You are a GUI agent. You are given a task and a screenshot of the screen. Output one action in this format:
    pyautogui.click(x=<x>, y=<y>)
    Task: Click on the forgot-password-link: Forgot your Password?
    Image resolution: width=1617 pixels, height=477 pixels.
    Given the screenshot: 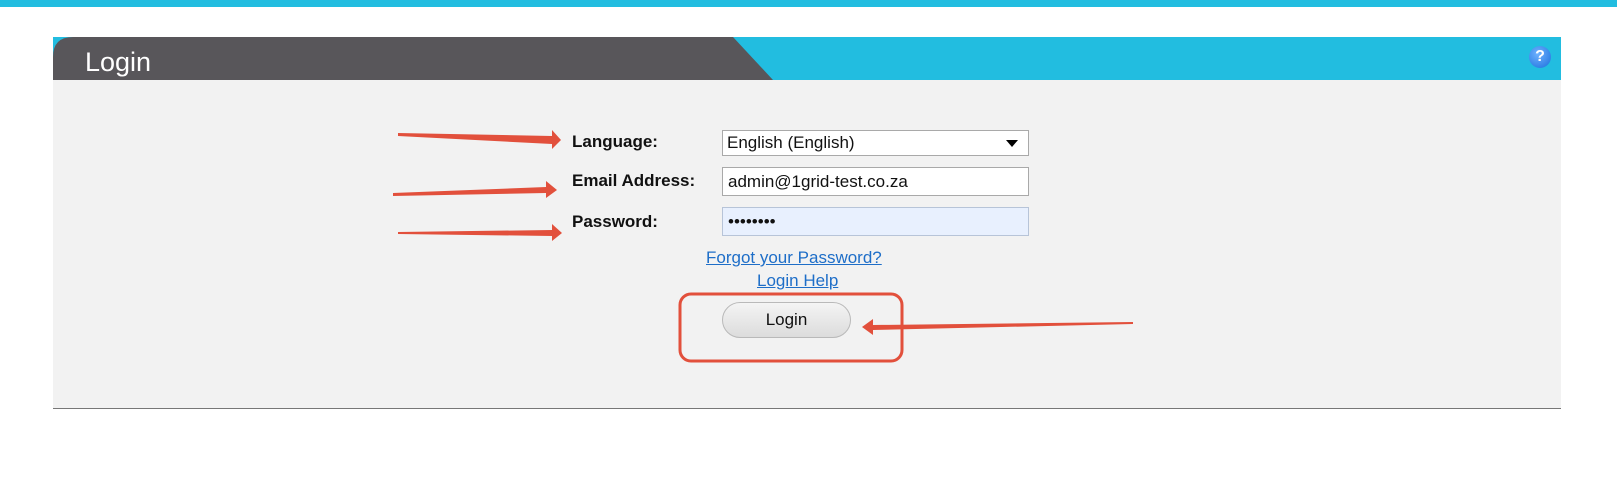 What is the action you would take?
    pyautogui.click(x=794, y=258)
    